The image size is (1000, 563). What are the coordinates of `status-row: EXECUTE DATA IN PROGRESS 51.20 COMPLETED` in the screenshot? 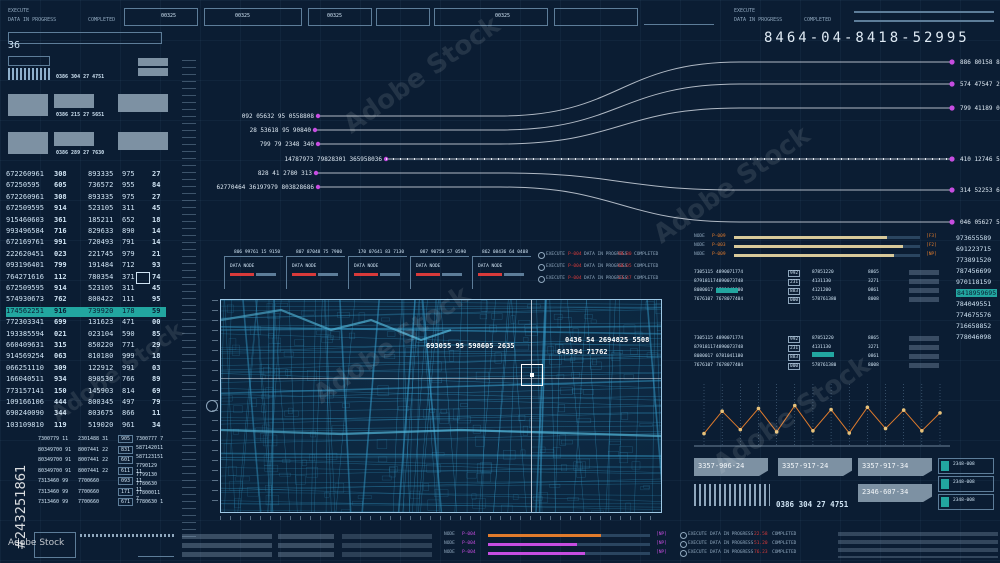 It's located at (755, 545).